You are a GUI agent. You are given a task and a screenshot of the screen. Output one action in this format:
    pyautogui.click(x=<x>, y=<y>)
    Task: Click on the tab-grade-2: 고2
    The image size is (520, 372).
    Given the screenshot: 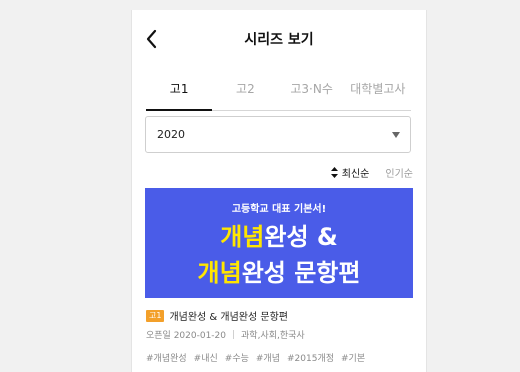 What is the action you would take?
    pyautogui.click(x=245, y=89)
    